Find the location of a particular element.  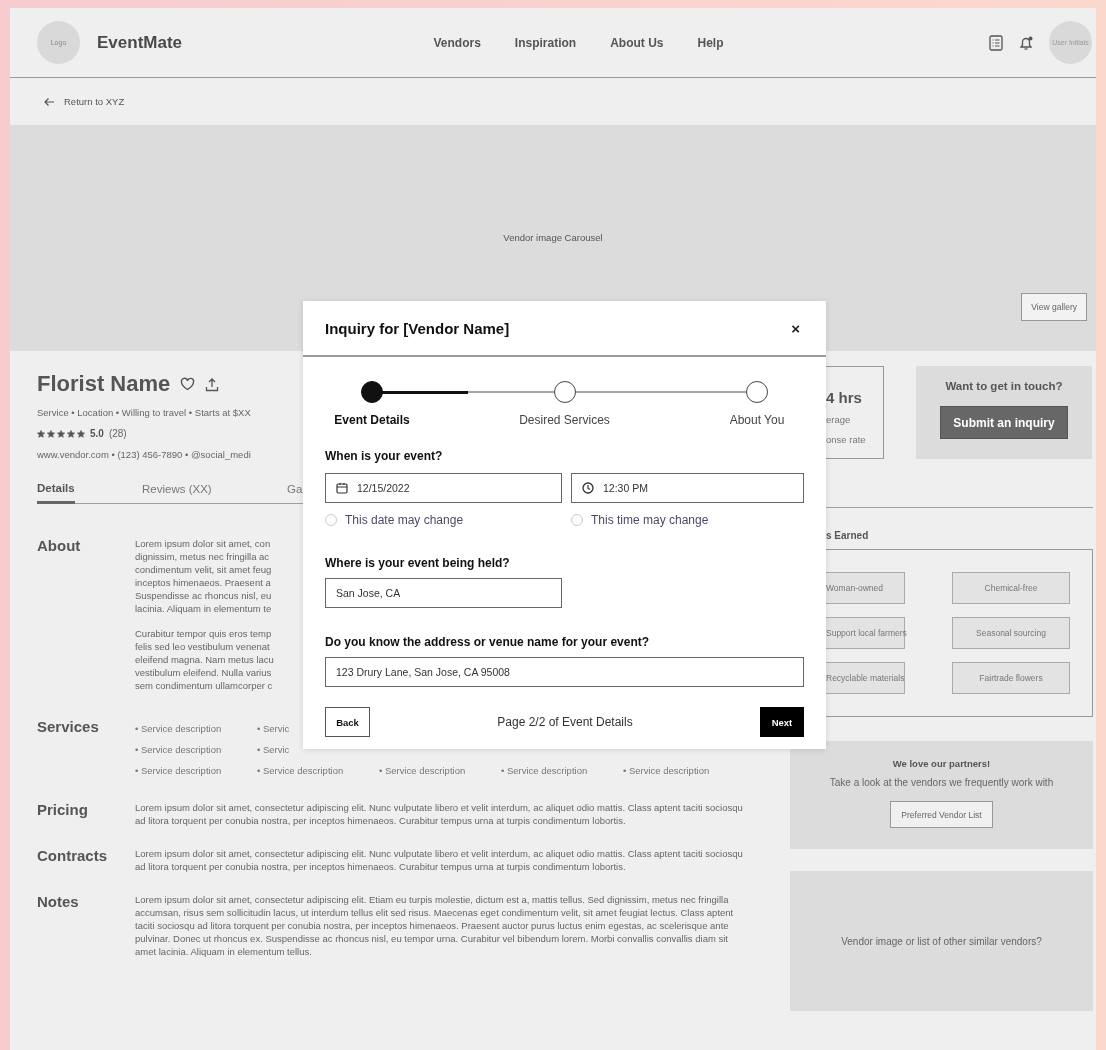

badge: Seasonal sourcing is located at coordinates (1011, 633).